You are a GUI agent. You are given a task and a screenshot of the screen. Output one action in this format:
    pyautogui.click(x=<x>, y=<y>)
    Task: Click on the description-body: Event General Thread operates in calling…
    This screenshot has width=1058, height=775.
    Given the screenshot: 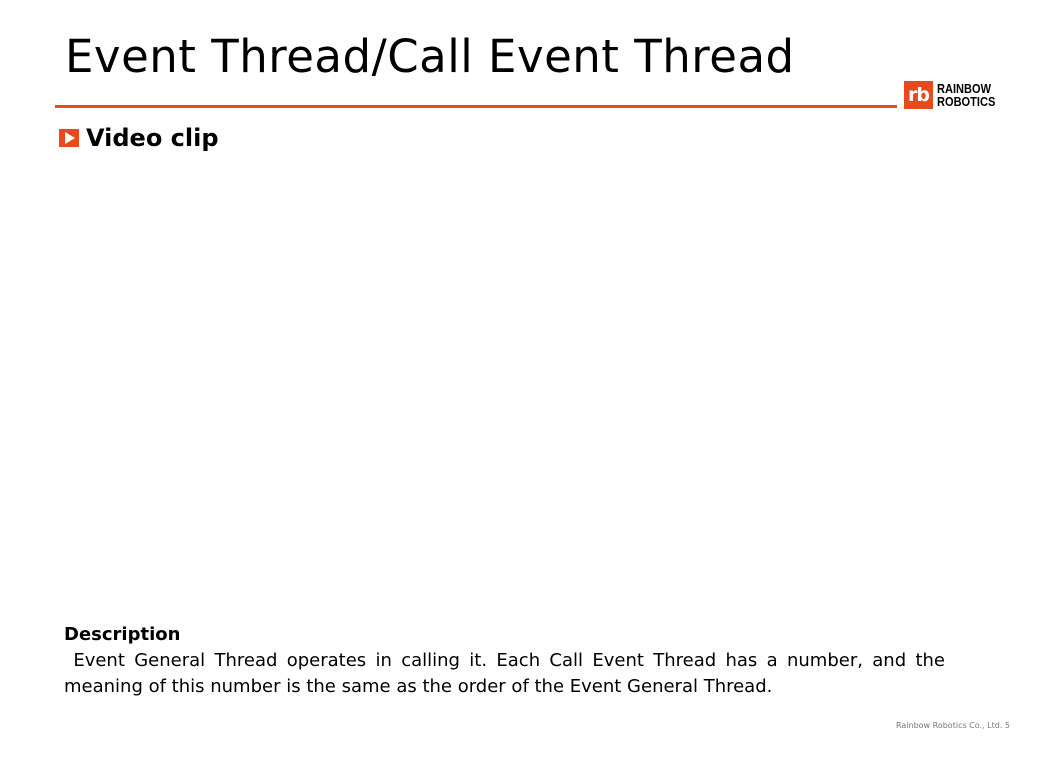 What is the action you would take?
    pyautogui.click(x=507, y=673)
    